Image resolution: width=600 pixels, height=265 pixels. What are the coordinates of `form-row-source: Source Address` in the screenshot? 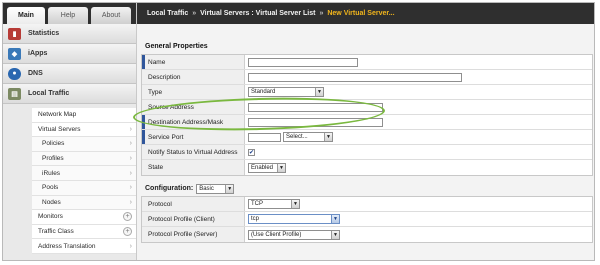 It's located at (367, 107).